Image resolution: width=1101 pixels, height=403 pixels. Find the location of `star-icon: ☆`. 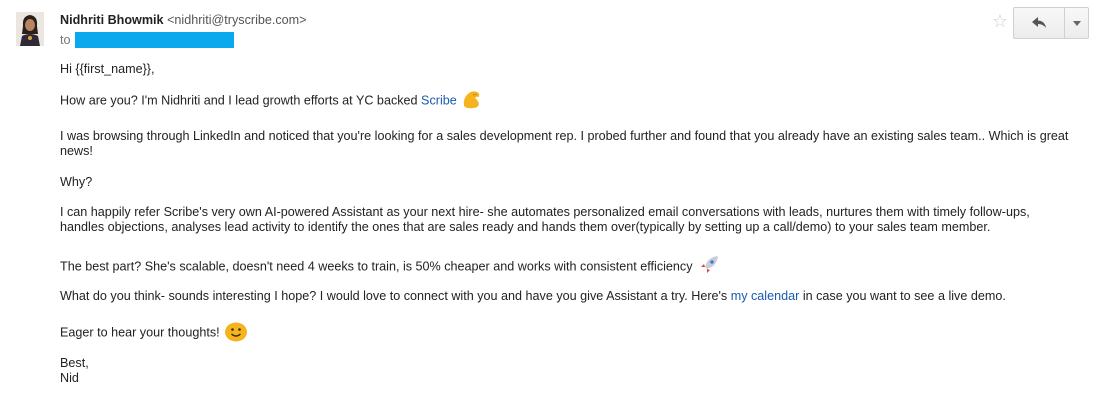

star-icon: ☆ is located at coordinates (1000, 21).